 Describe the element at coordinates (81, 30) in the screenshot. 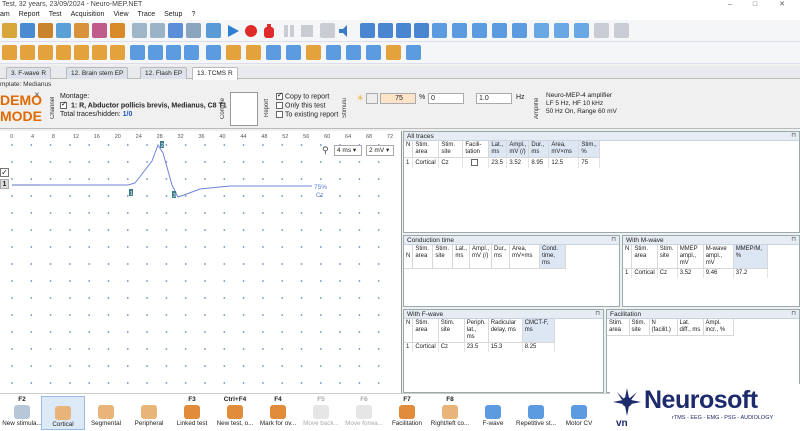

I see `database-icon` at that location.